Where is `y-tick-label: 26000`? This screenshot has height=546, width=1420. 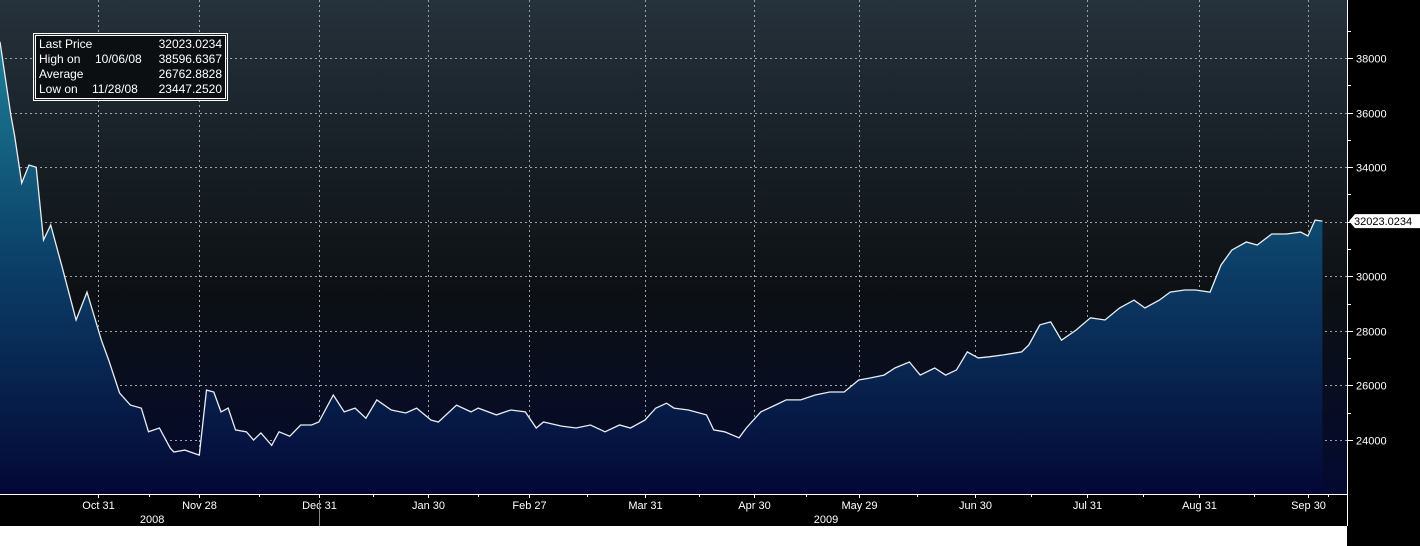
y-tick-label: 26000 is located at coordinates (1371, 387).